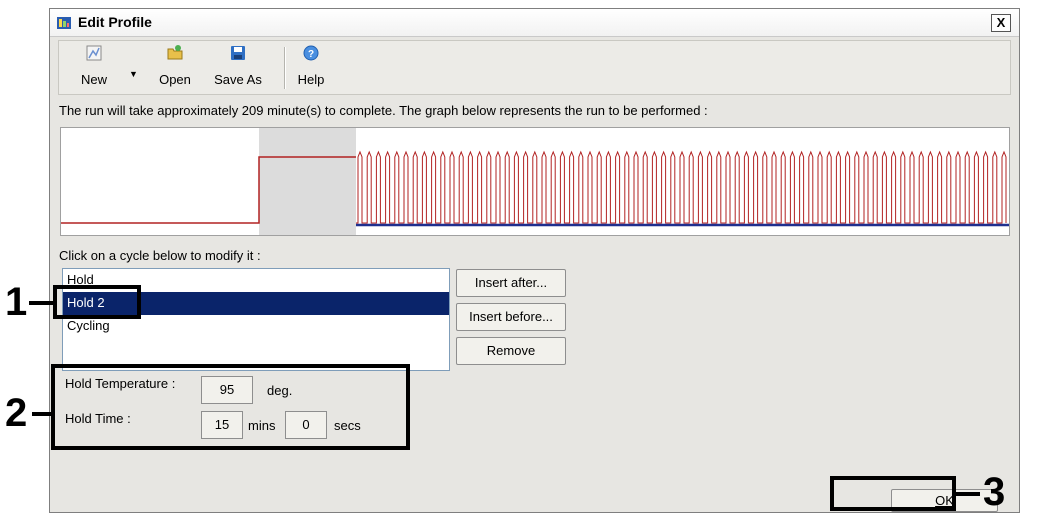  Describe the element at coordinates (238, 79) in the screenshot. I see `save-as-label: Save As` at that location.